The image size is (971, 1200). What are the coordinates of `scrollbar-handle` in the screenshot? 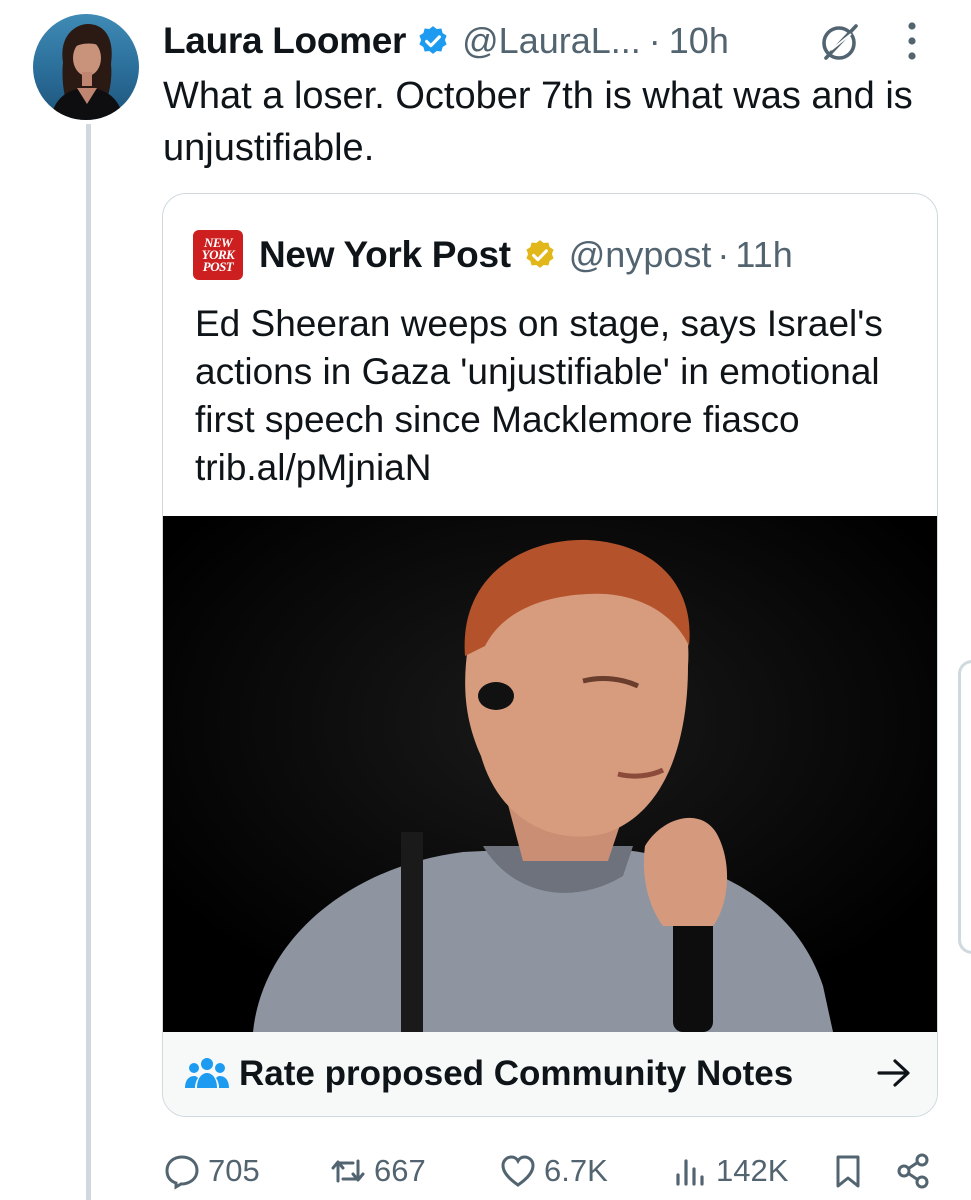 It's located at (964, 807).